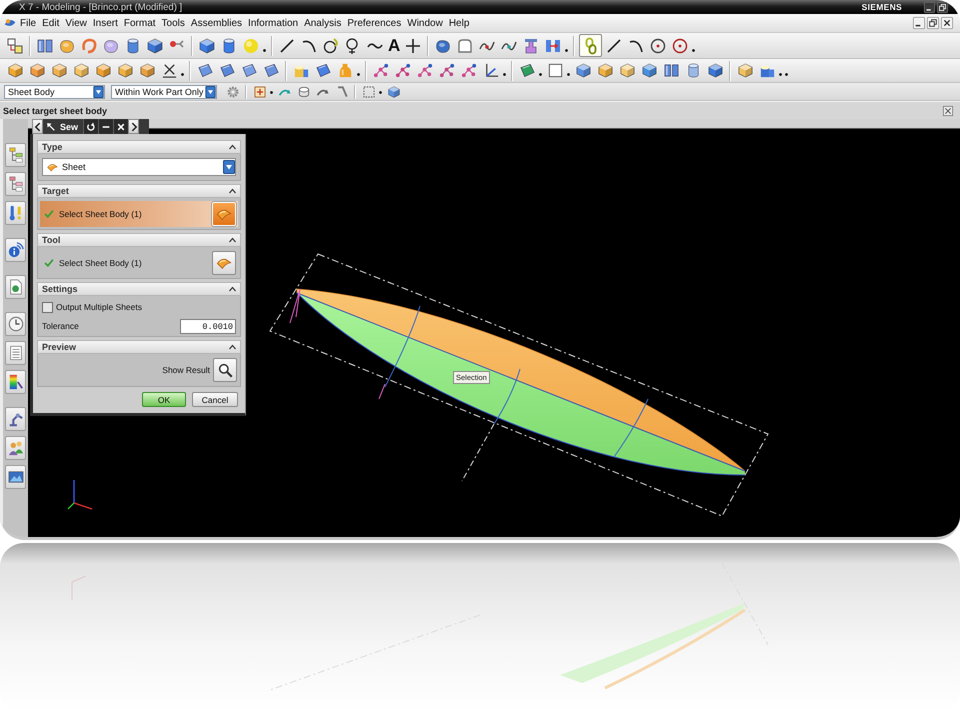 This screenshot has width=960, height=720. I want to click on menu-item: File, so click(28, 23).